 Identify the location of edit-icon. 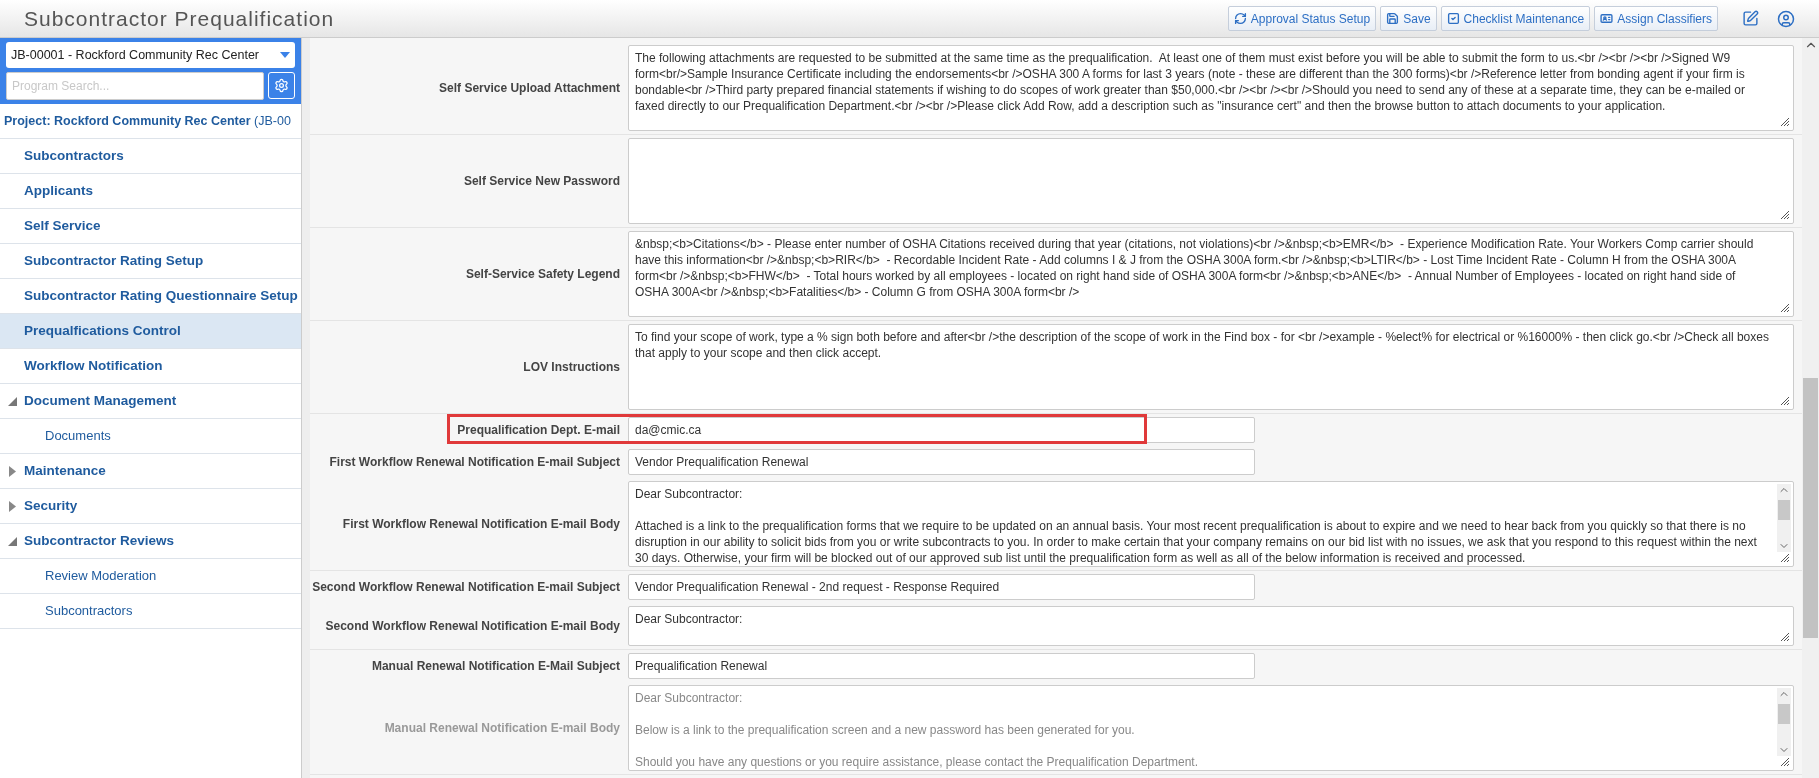
(1750, 18).